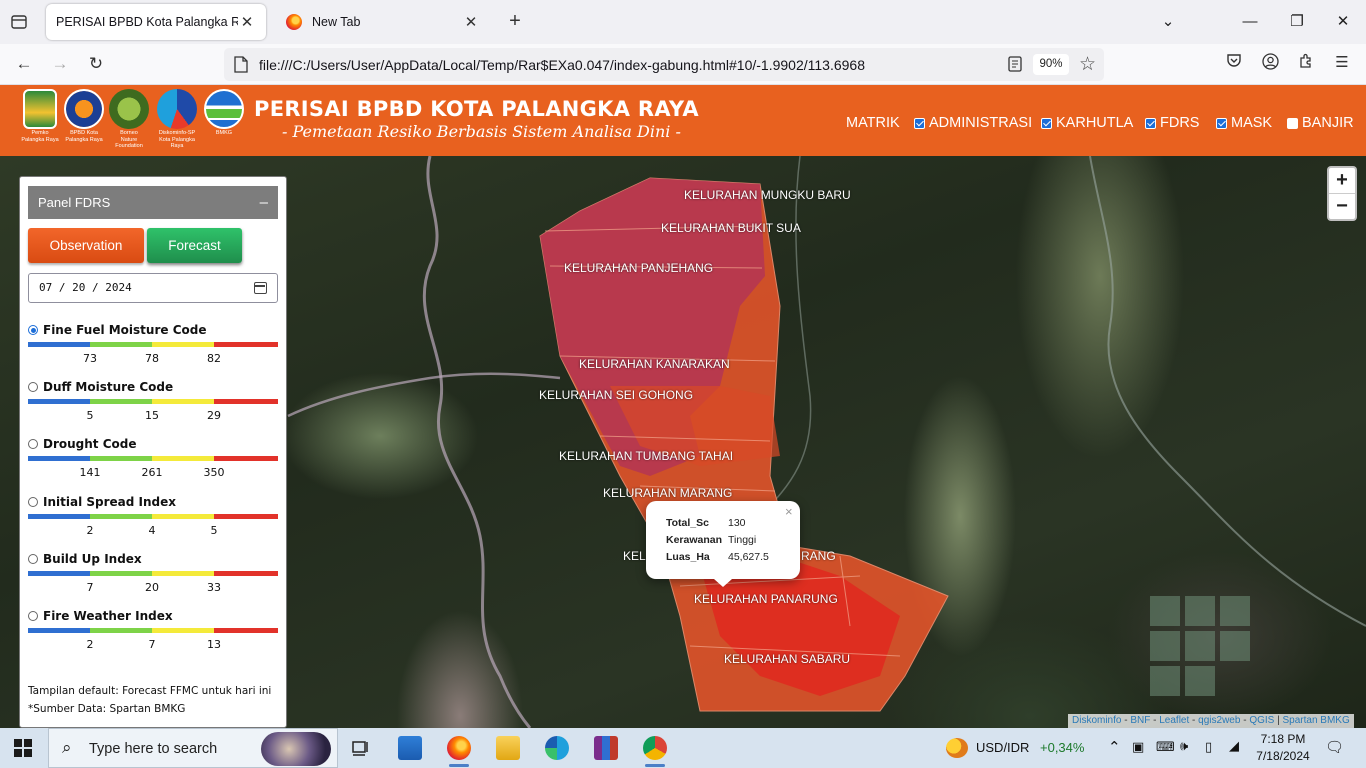  I want to click on mail-app-icon, so click(410, 748).